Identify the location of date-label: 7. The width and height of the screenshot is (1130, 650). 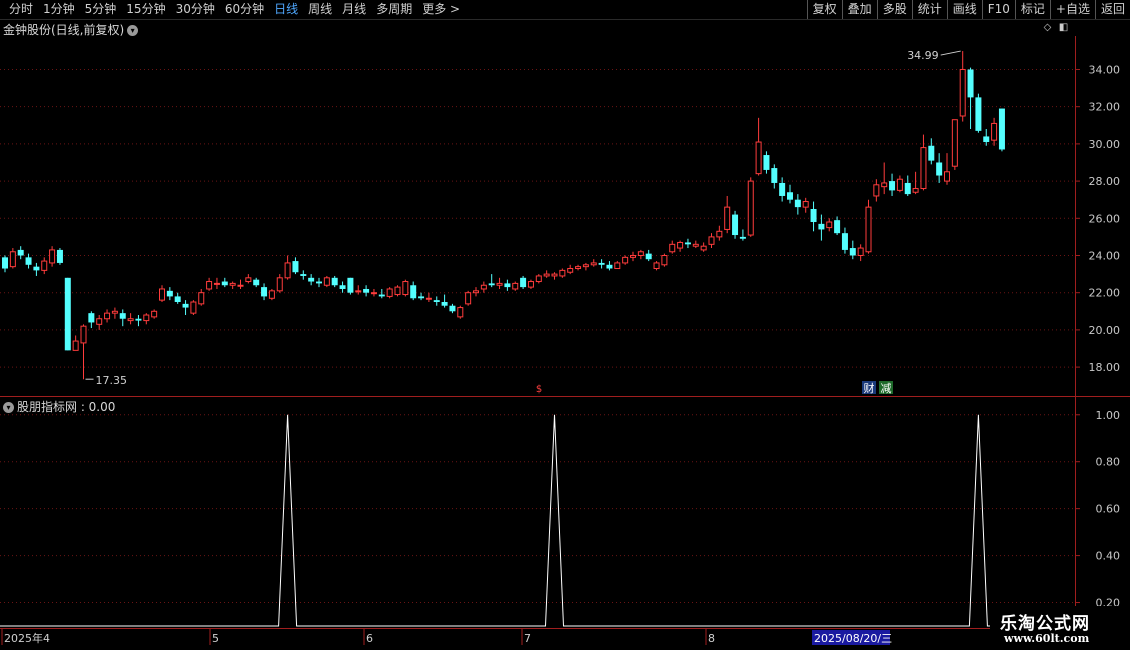
(527, 638).